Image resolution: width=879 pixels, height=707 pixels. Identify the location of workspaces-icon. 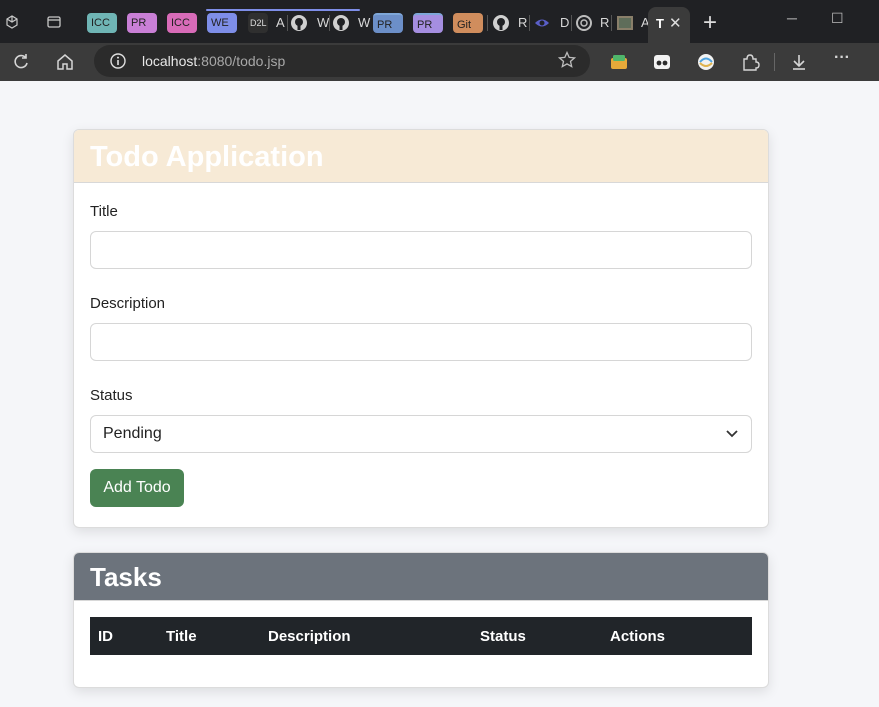
(12, 22).